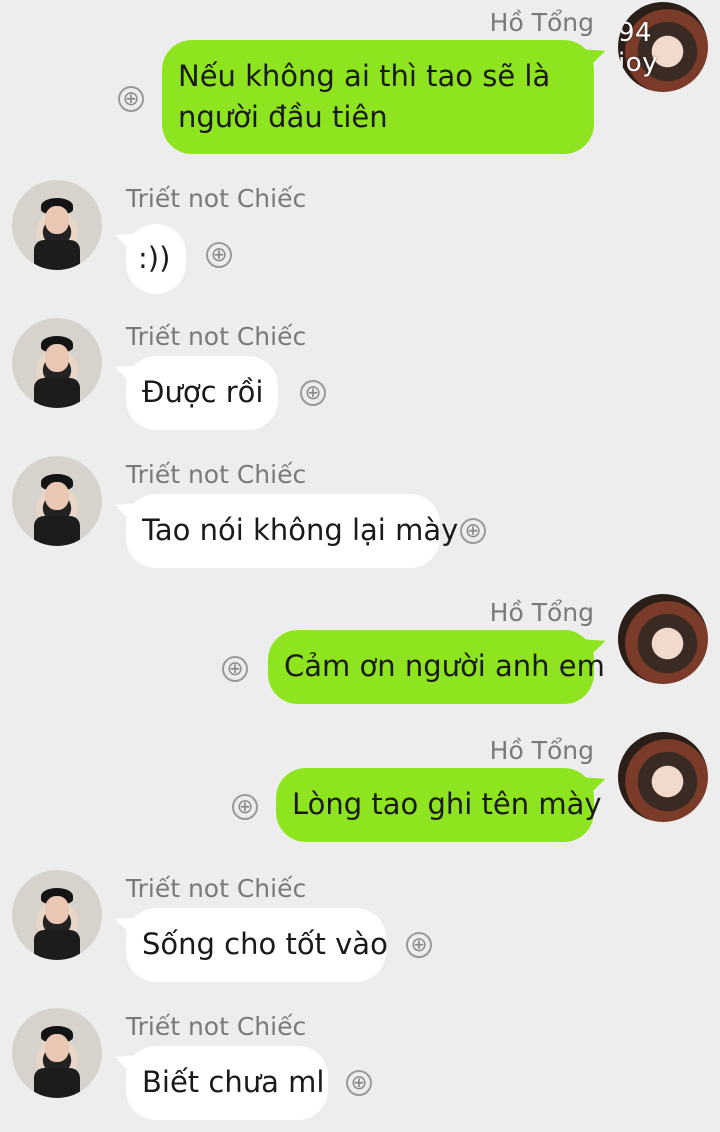 This screenshot has width=720, height=1132. I want to click on message-bubble: Biết chưa ml, so click(227, 1083).